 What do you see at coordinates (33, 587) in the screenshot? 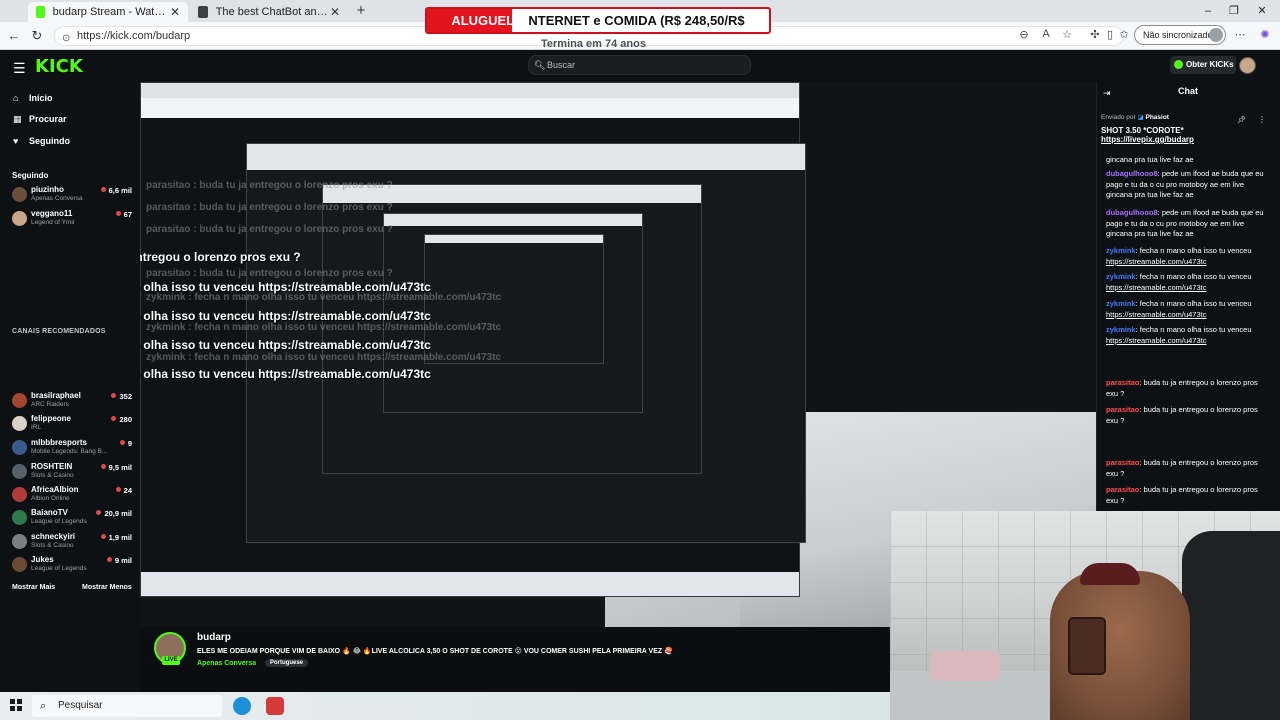
I see `show-more-link: Mostrar Mais` at bounding box center [33, 587].